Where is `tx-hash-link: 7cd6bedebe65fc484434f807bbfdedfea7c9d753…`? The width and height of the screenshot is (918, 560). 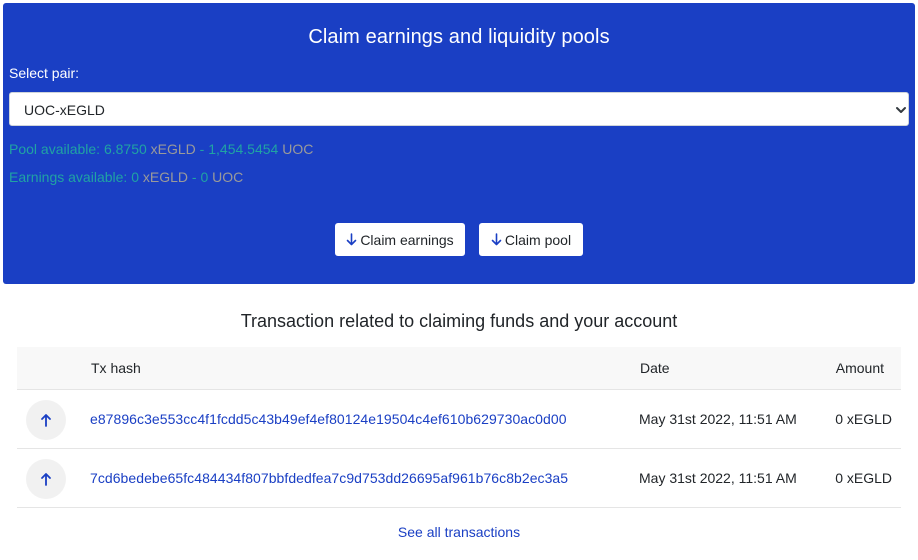 tx-hash-link: 7cd6bedebe65fc484434f807bbfdedfea7c9d753… is located at coordinates (329, 478).